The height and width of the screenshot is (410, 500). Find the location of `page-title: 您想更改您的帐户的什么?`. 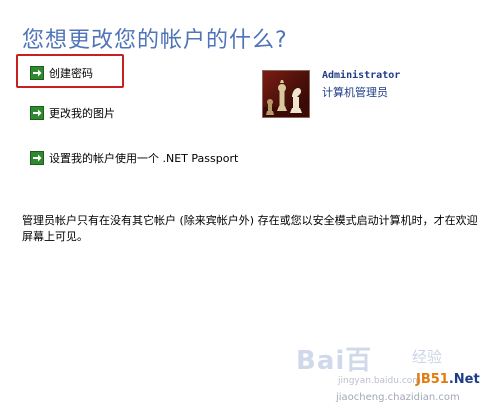

page-title: 您想更改您的帐户的什么? is located at coordinates (155, 40).